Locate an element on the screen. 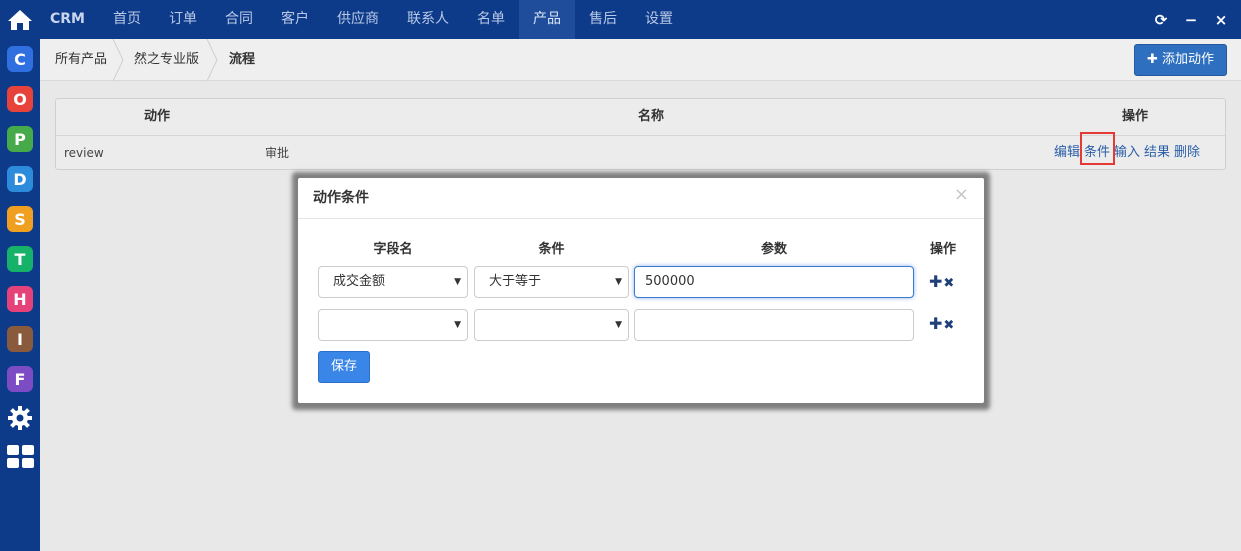 The width and height of the screenshot is (1241, 551). nav-home: 首页 is located at coordinates (127, 19).